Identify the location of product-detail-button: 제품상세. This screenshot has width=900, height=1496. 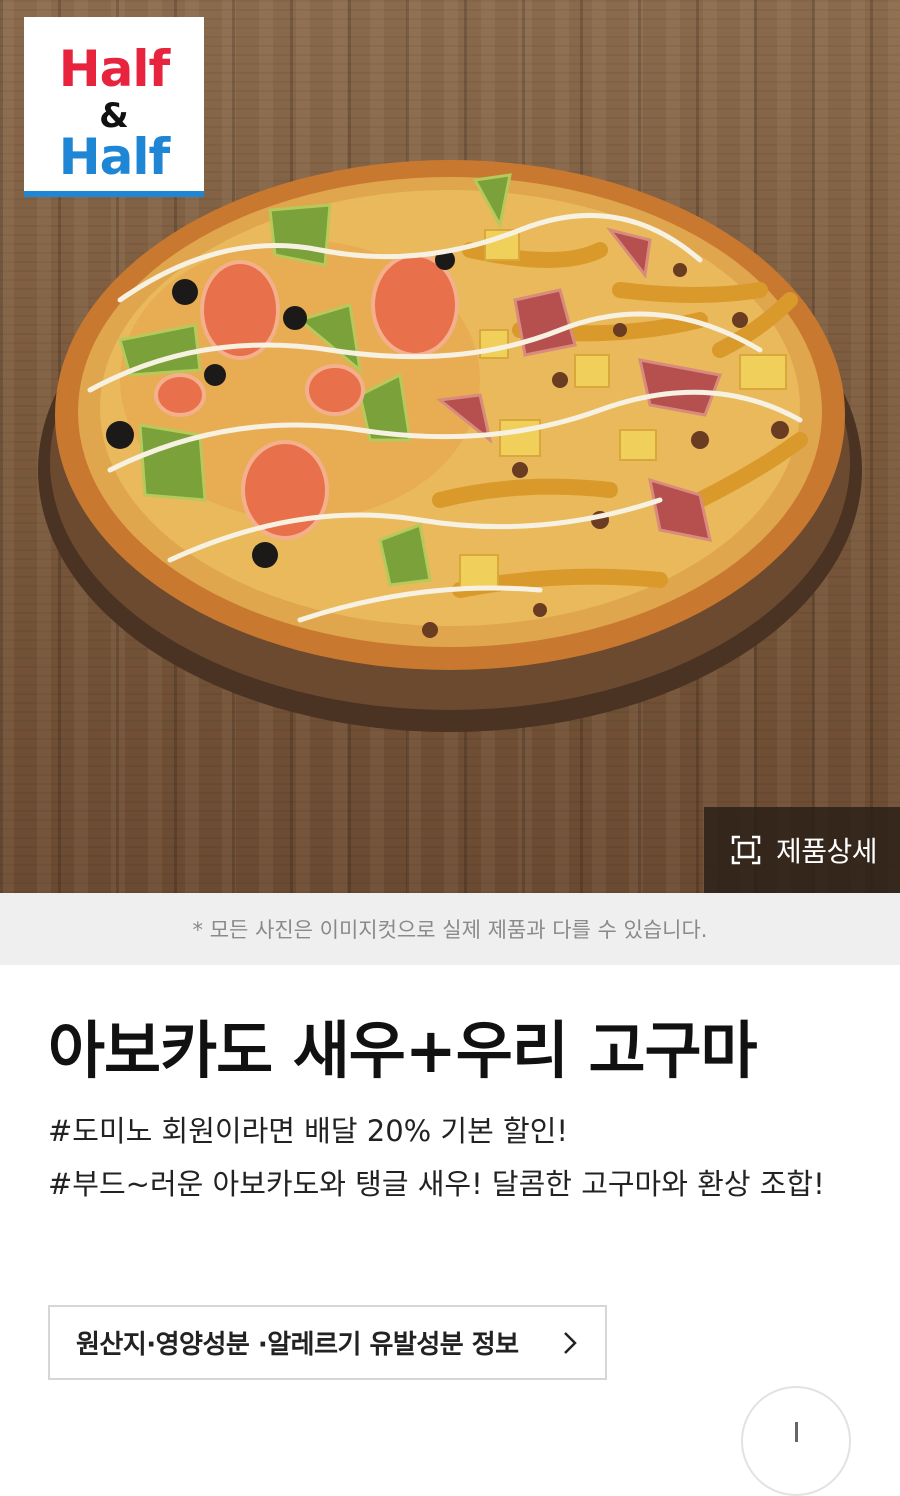
(802, 850).